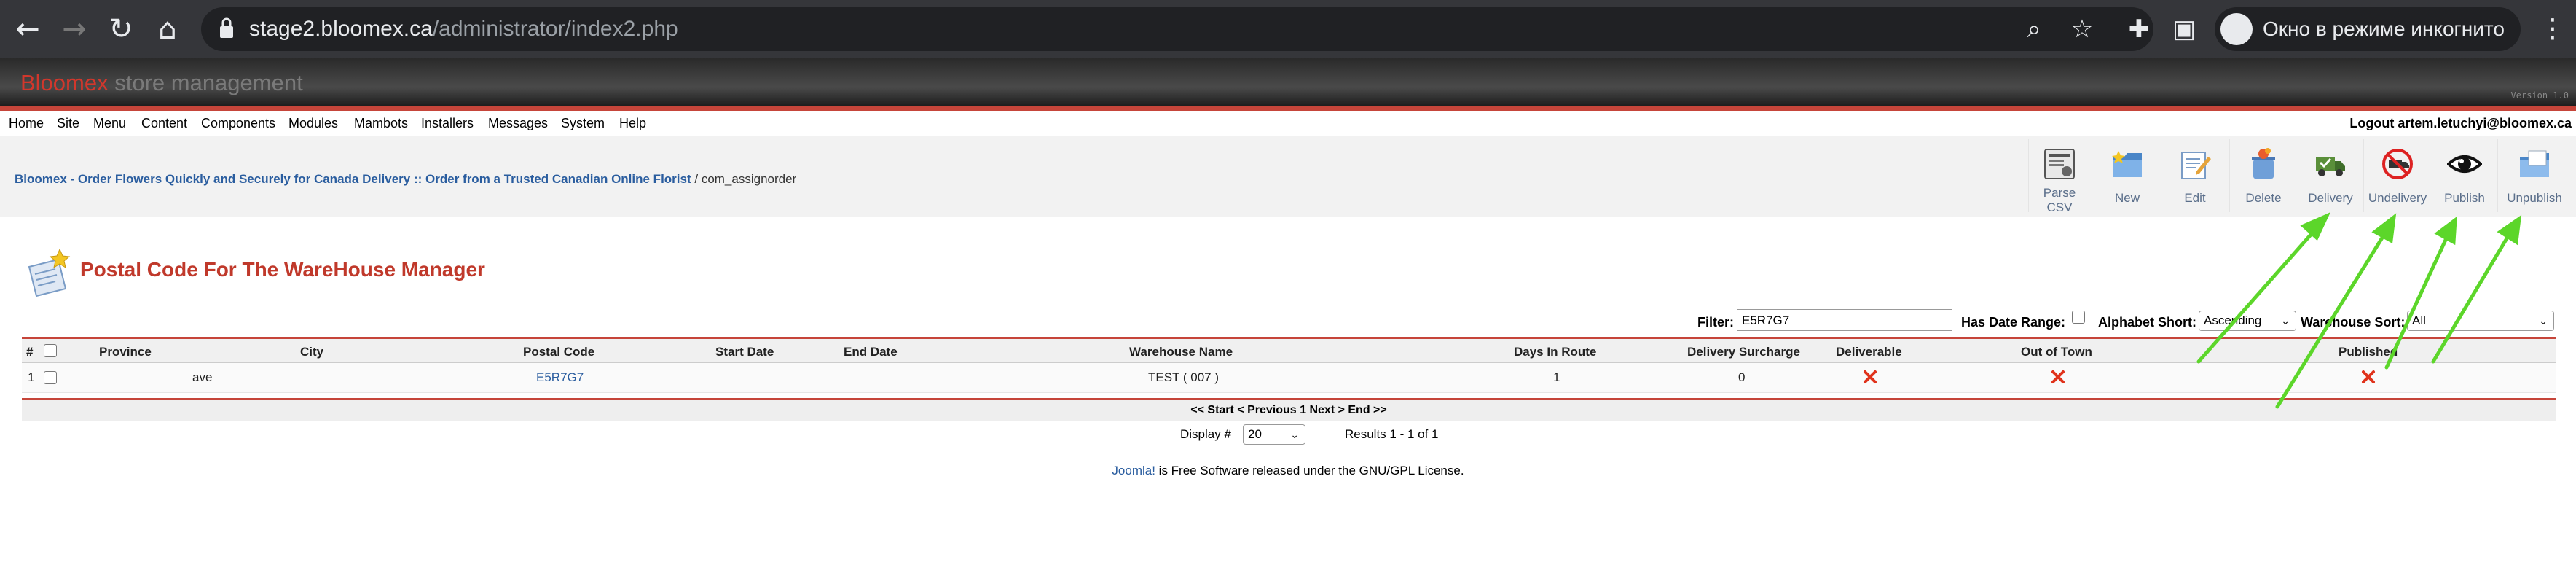 The height and width of the screenshot is (573, 2576). Describe the element at coordinates (1555, 352) in the screenshot. I see `col-days-in-route: Days In Route` at that location.